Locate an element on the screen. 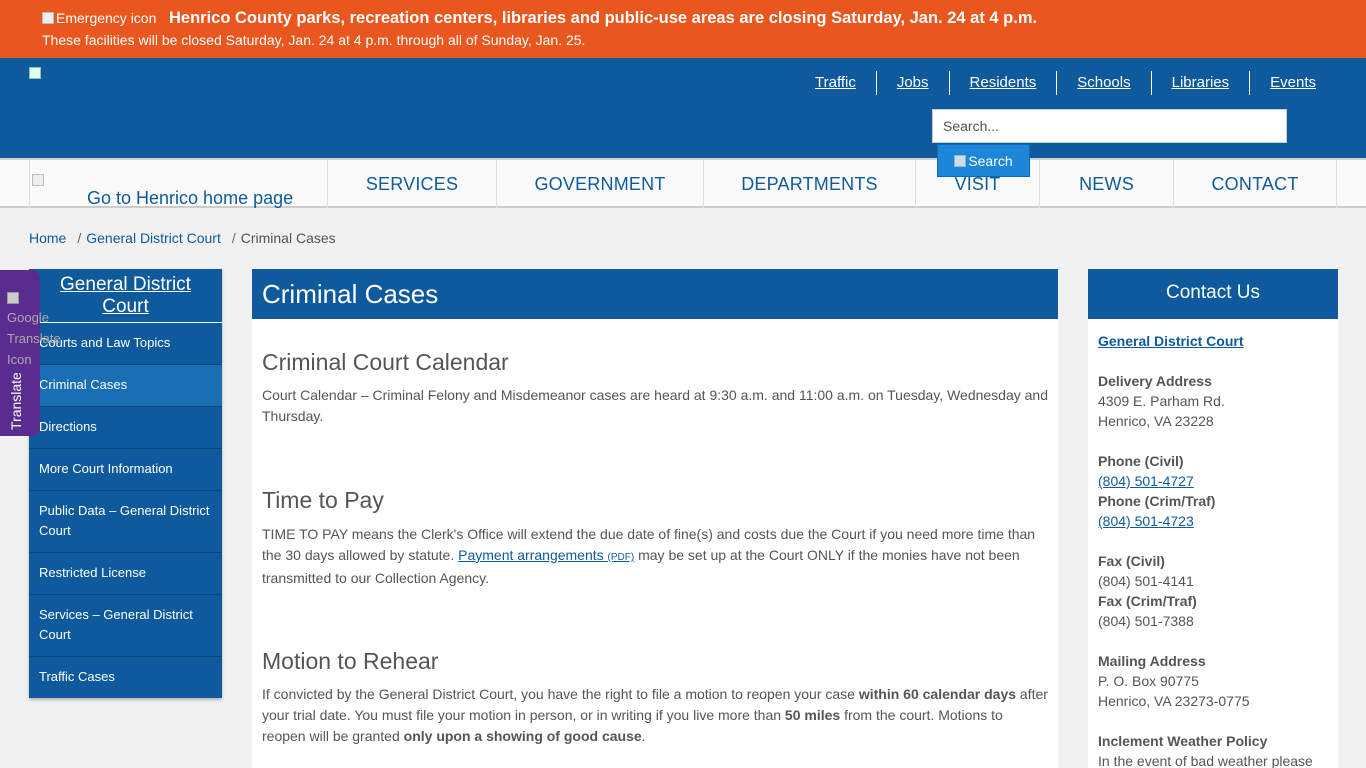  sidebar-title: General District Court is located at coordinates (125, 296).